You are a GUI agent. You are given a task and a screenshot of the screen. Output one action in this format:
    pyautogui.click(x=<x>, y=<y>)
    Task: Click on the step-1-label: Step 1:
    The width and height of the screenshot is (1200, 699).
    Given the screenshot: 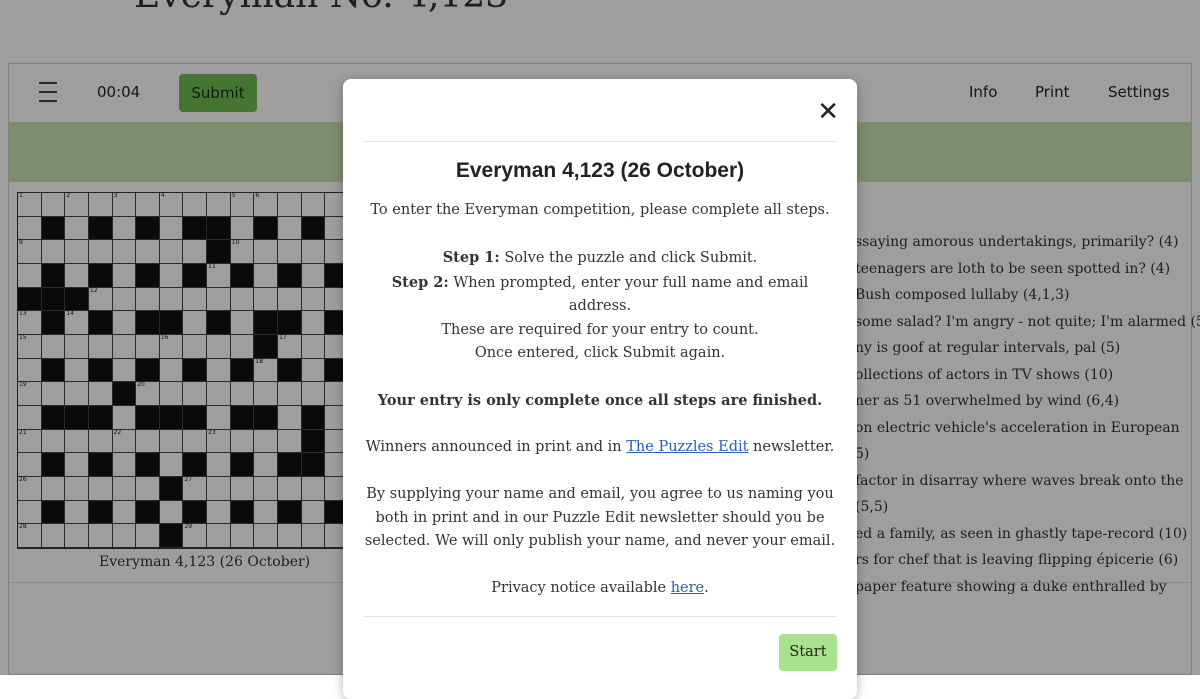 What is the action you would take?
    pyautogui.click(x=471, y=257)
    